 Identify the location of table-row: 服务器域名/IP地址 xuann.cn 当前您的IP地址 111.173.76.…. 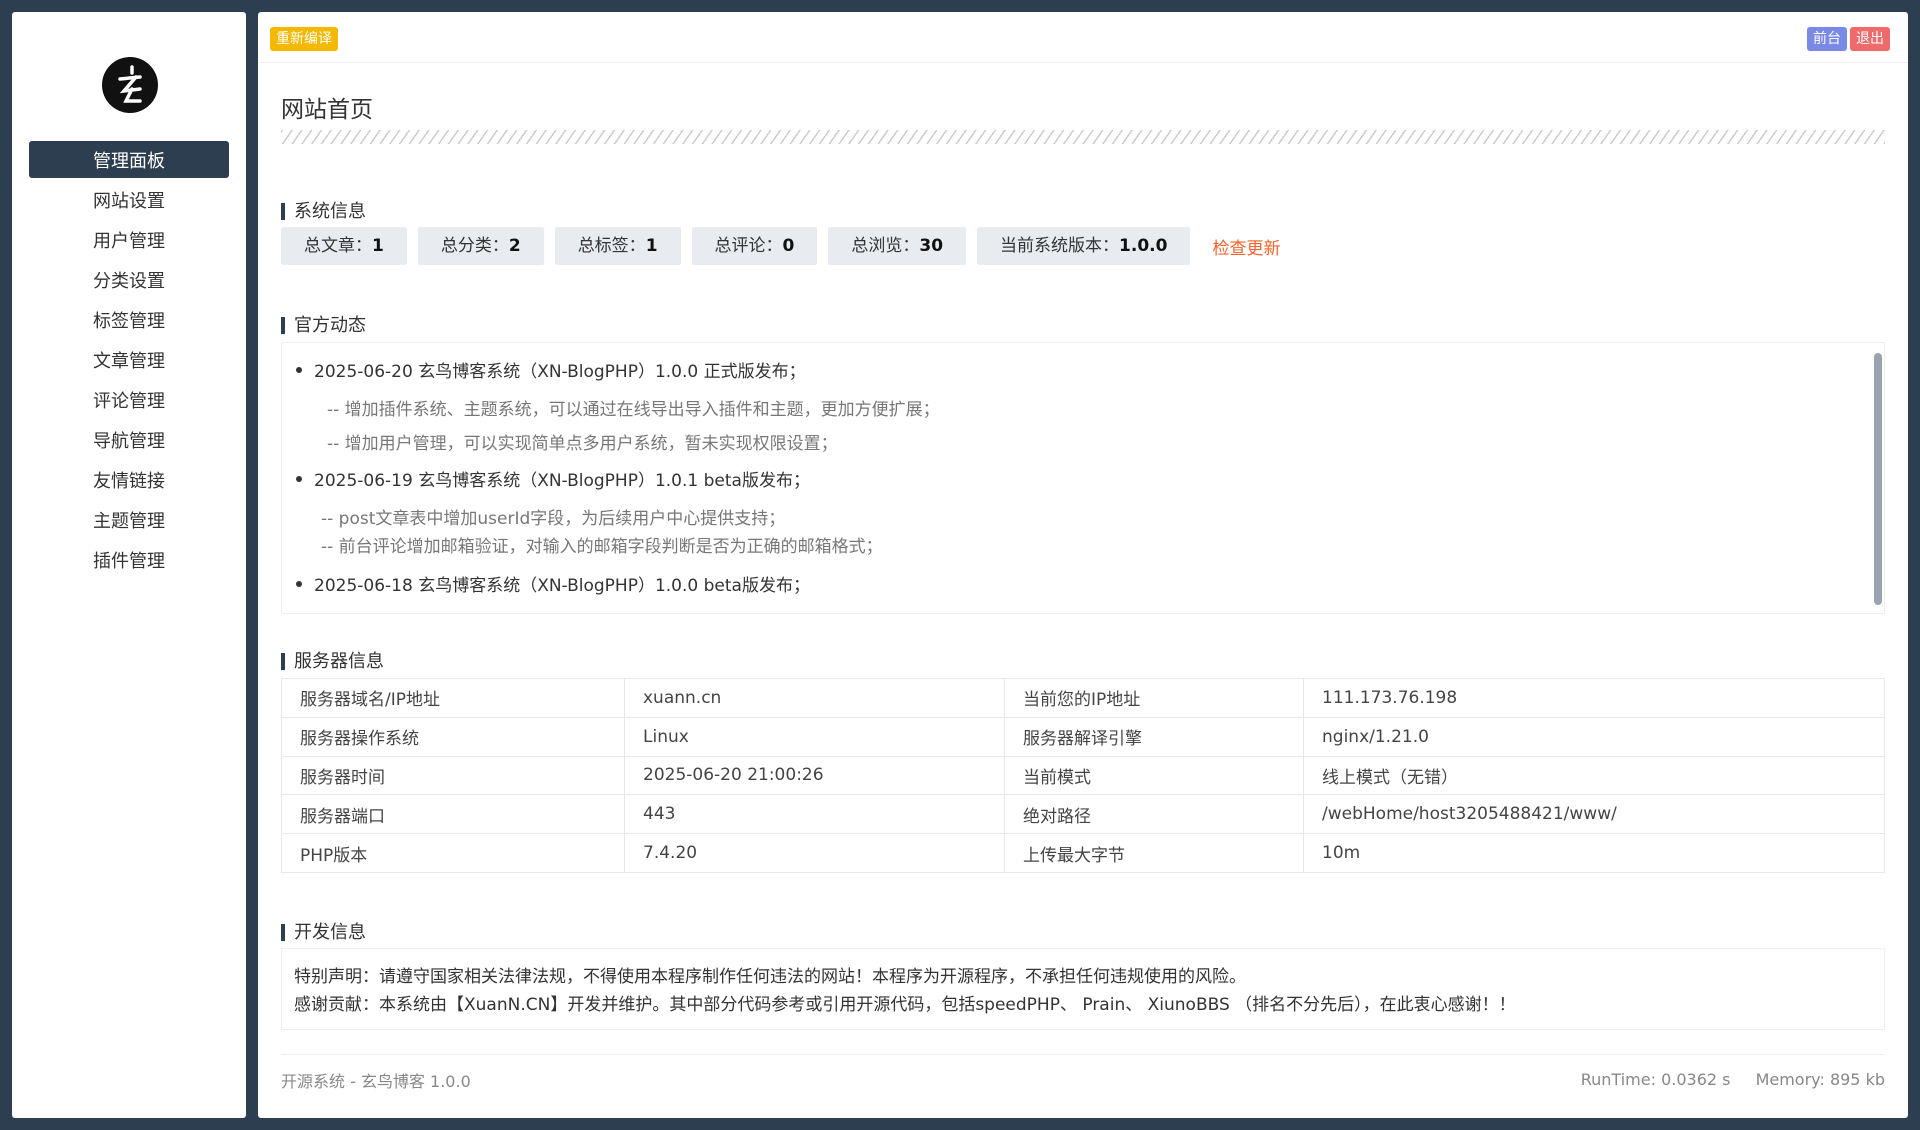
(1083, 698).